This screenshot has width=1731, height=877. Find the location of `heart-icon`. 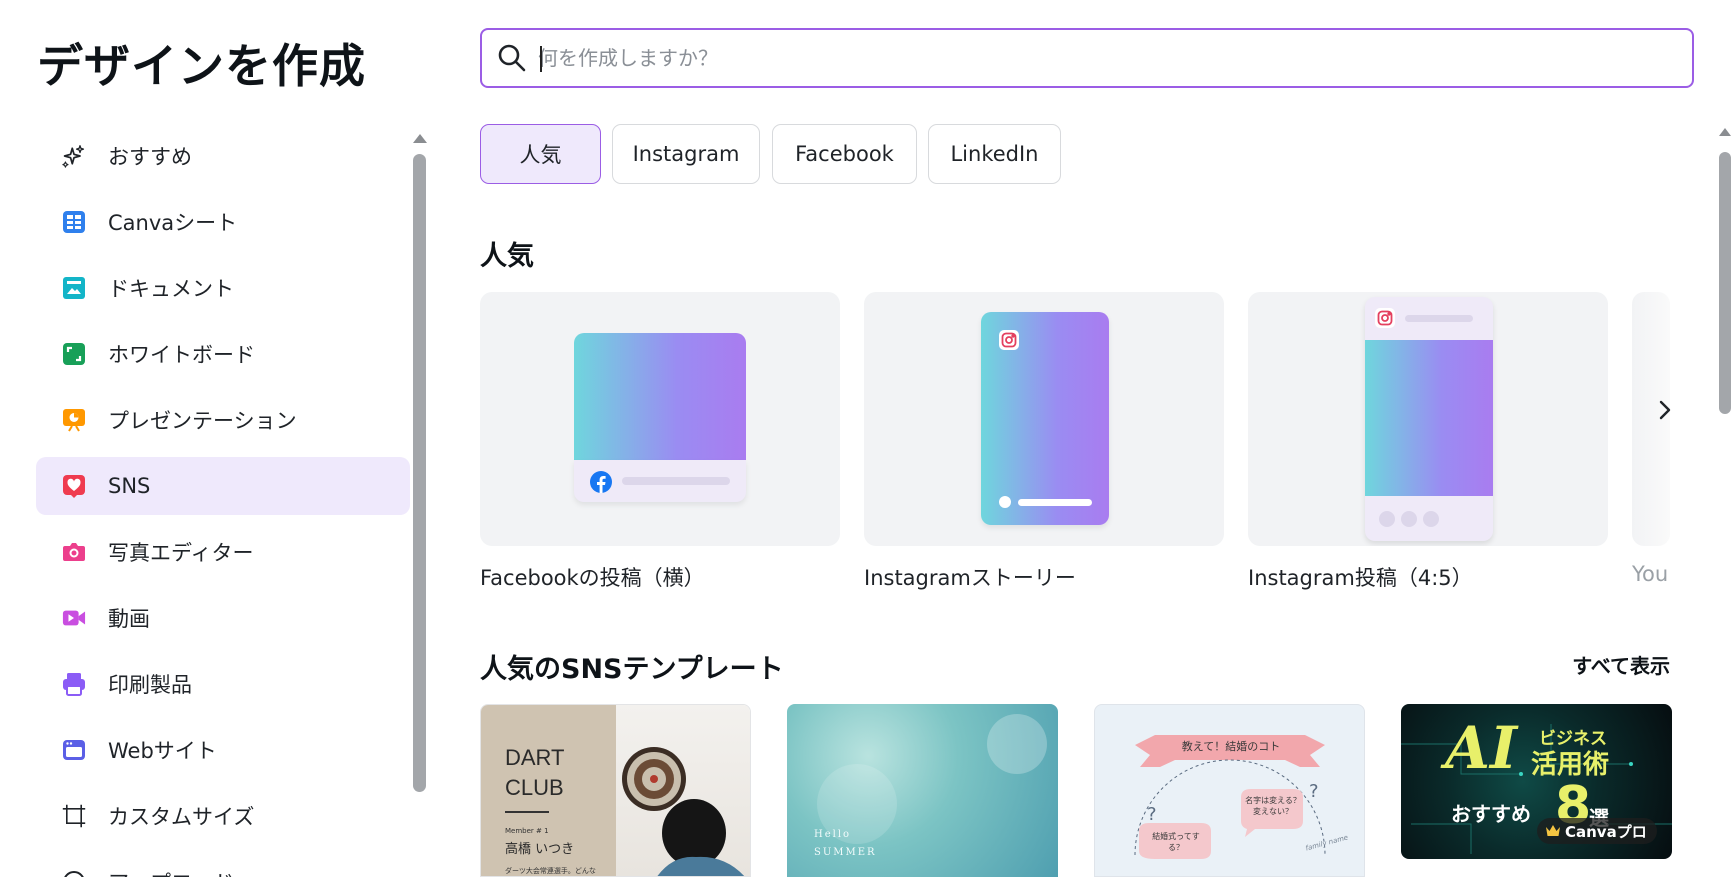

heart-icon is located at coordinates (74, 486).